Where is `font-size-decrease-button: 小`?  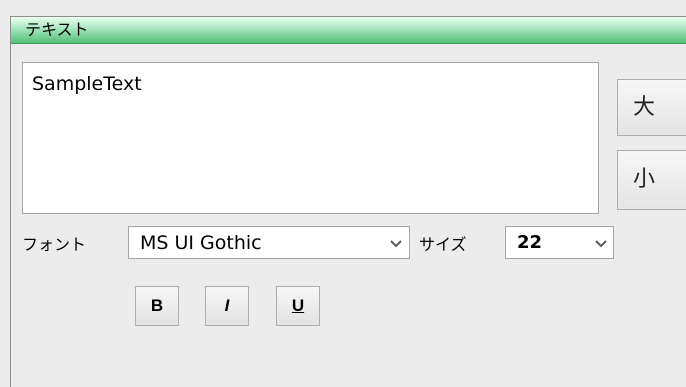 font-size-decrease-button: 小 is located at coordinates (651, 180).